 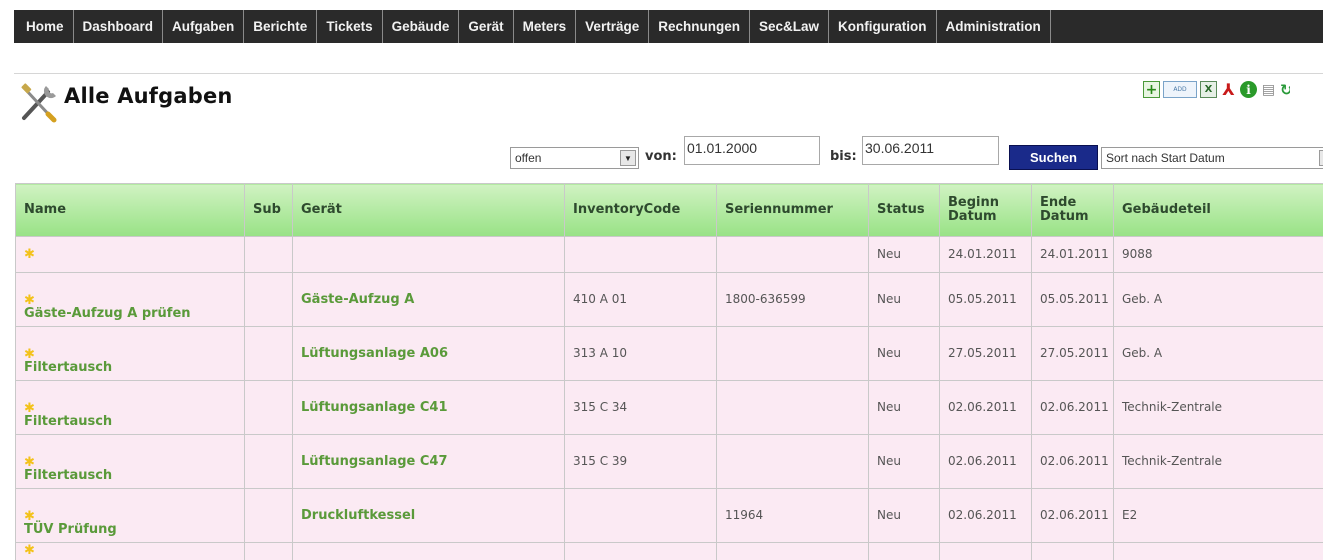 I want to click on cell-part: E2, so click(x=1218, y=515).